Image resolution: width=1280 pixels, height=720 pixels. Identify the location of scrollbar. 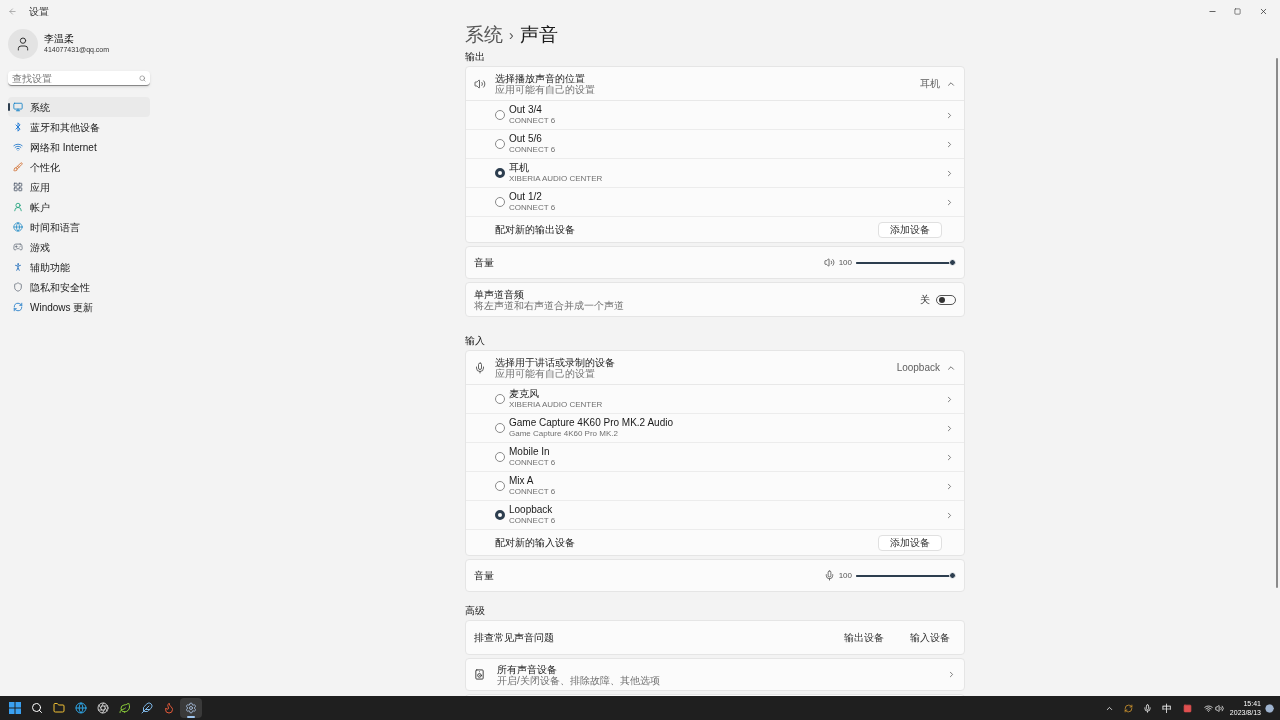
(1277, 323).